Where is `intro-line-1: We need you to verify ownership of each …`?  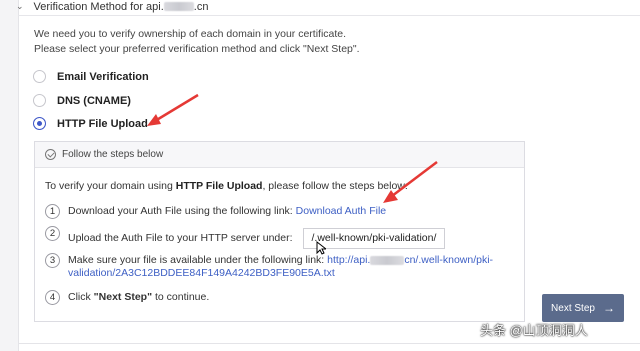
intro-line-1: We need you to verify ownership of each … is located at coordinates (190, 34).